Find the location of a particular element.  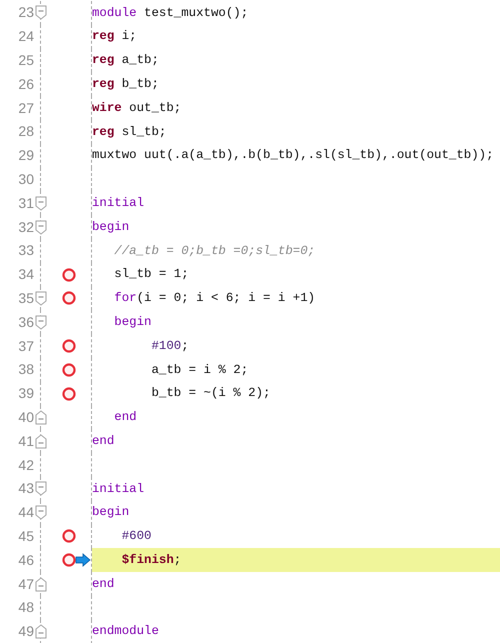

line-number: 47 is located at coordinates (25, 584).